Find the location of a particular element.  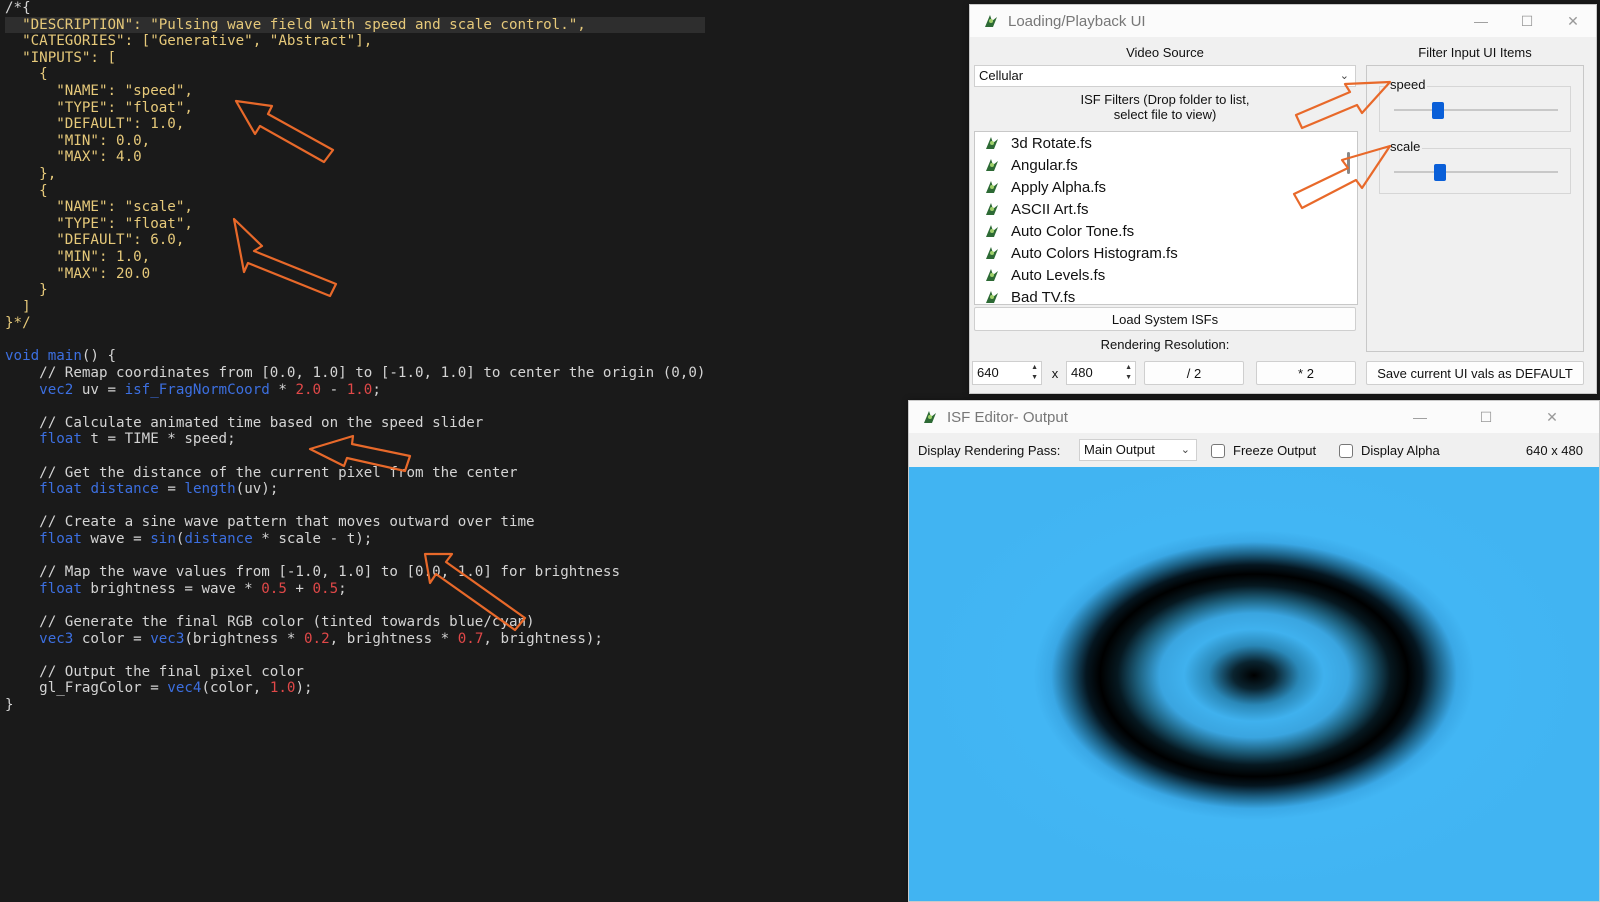

speed-slider-track is located at coordinates (1476, 110).